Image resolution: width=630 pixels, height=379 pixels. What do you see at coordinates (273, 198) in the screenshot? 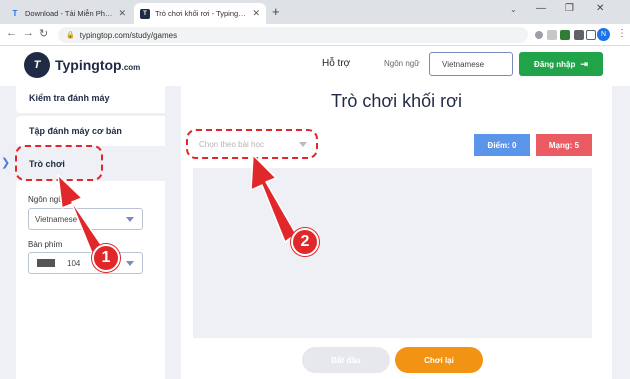
I see `arrow-2-icon` at bounding box center [273, 198].